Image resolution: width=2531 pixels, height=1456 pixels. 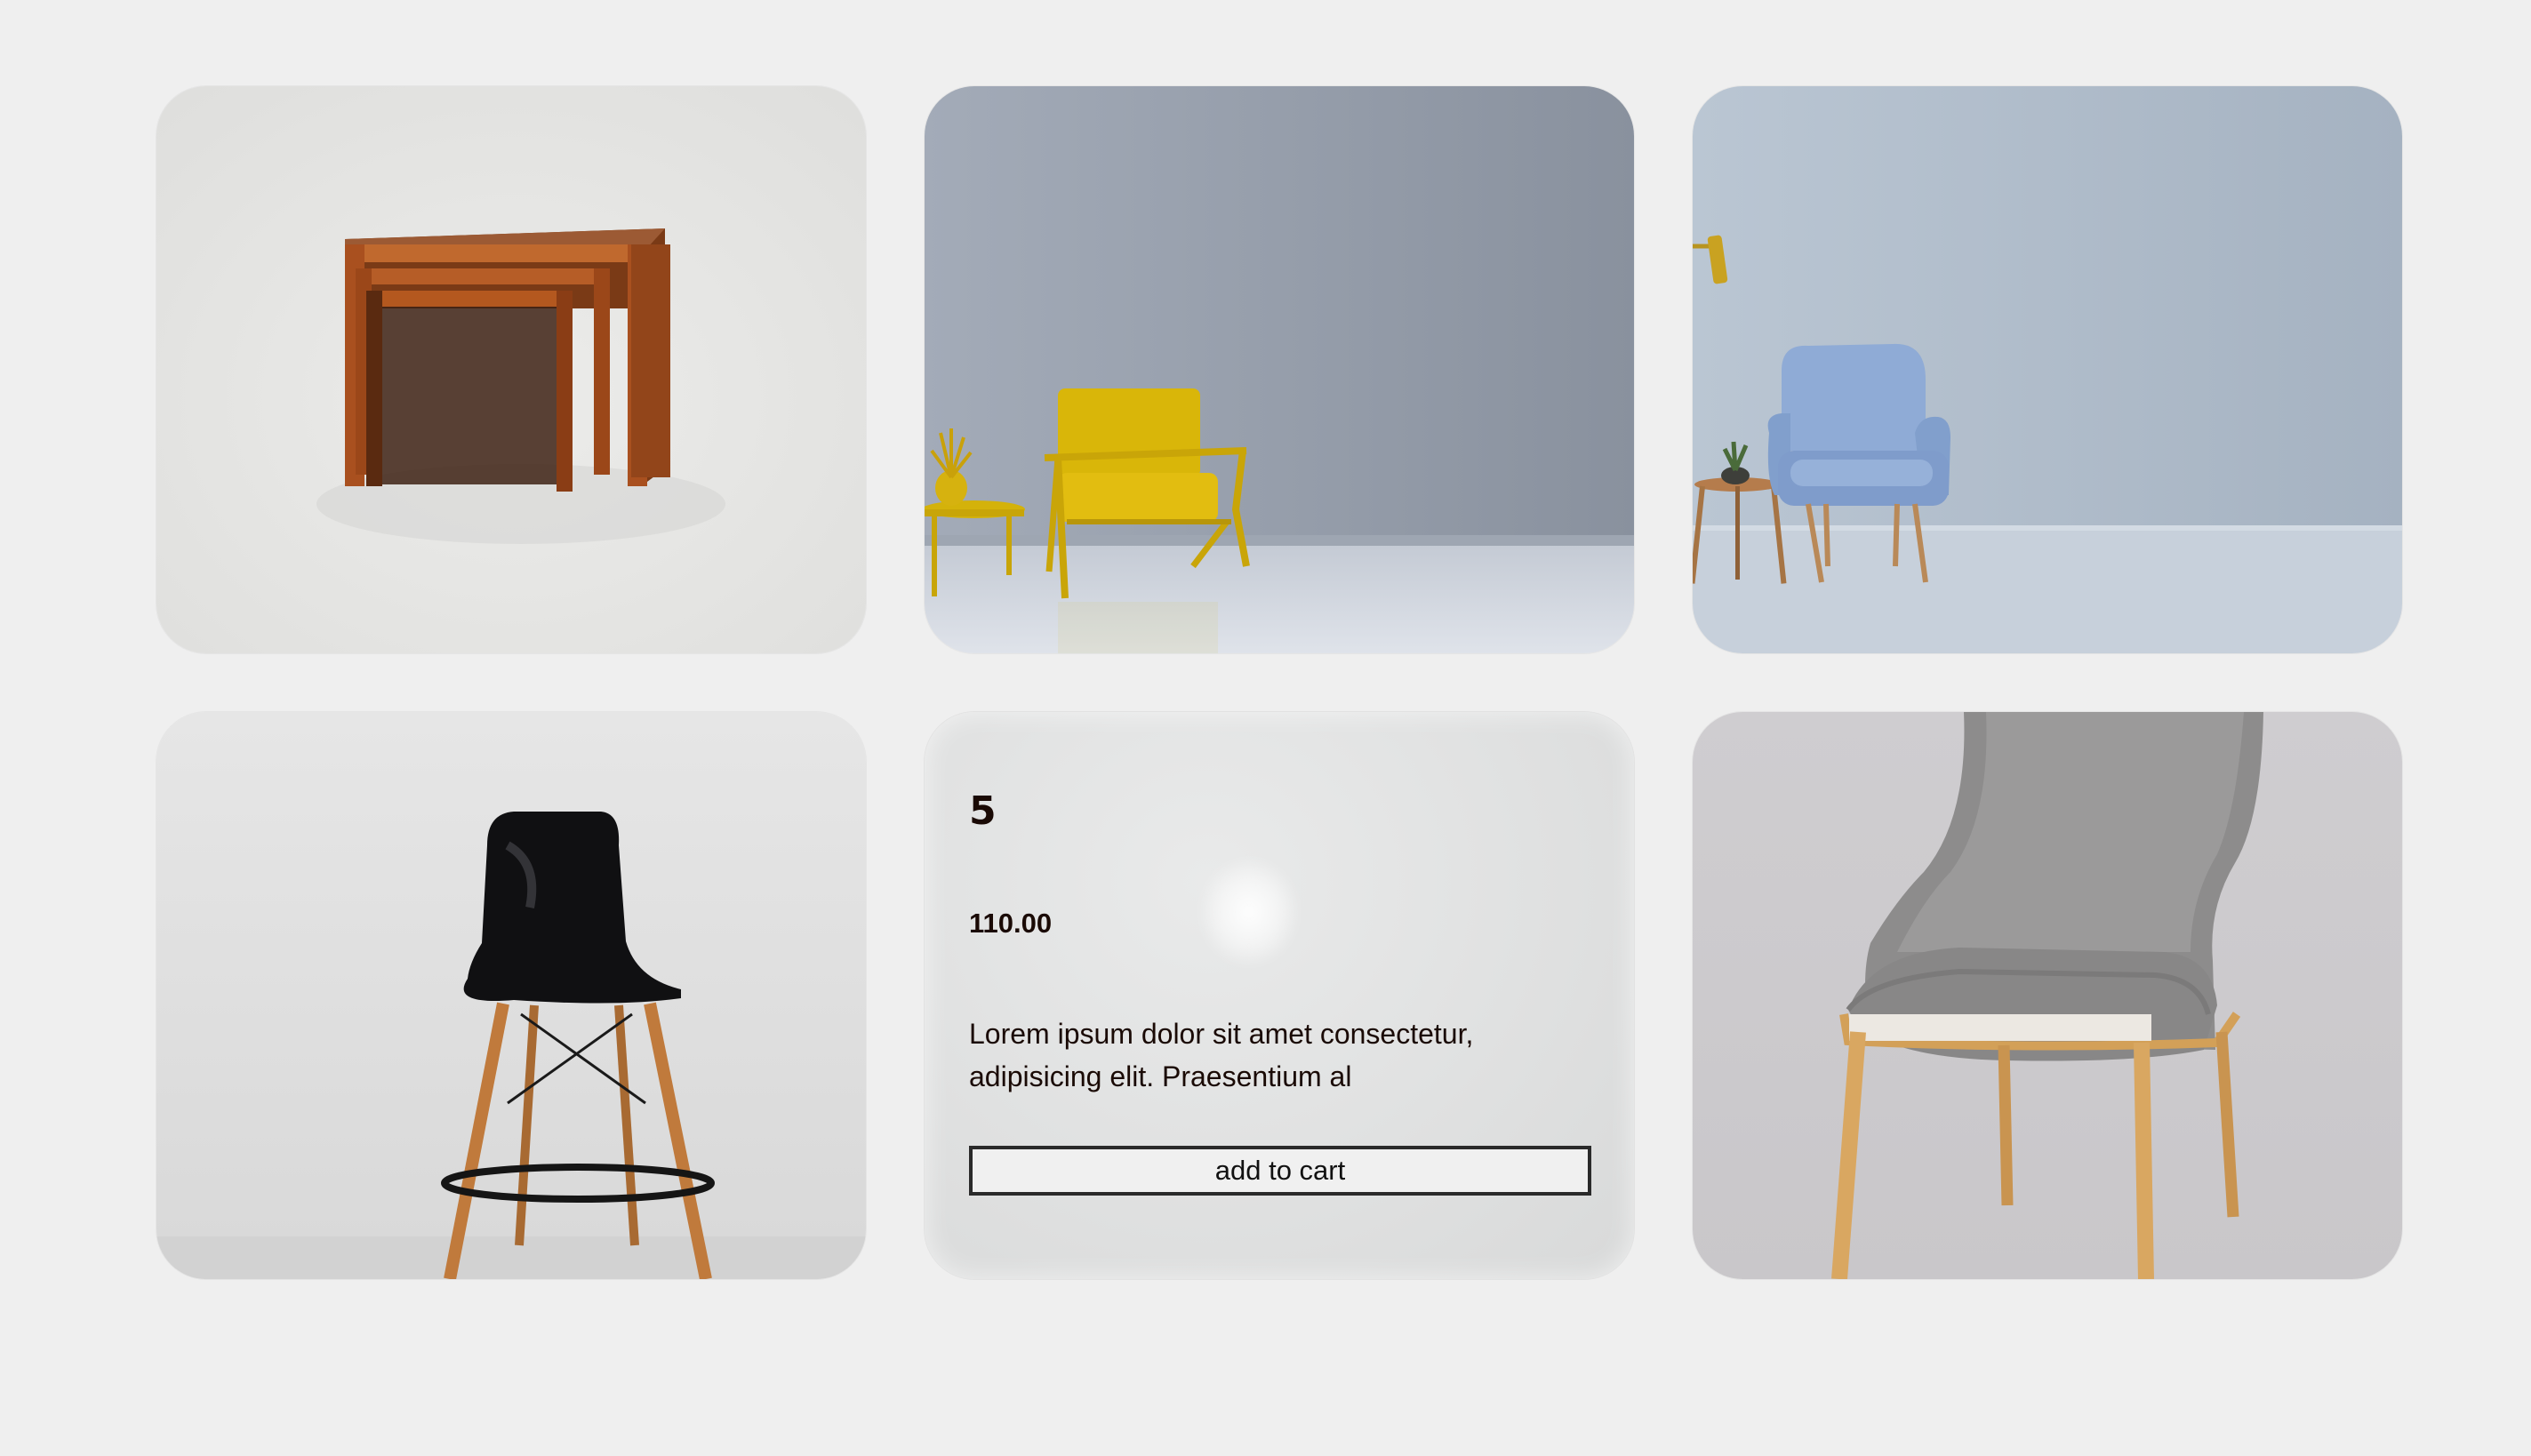 I want to click on product-card-gray-chair, so click(x=2048, y=995).